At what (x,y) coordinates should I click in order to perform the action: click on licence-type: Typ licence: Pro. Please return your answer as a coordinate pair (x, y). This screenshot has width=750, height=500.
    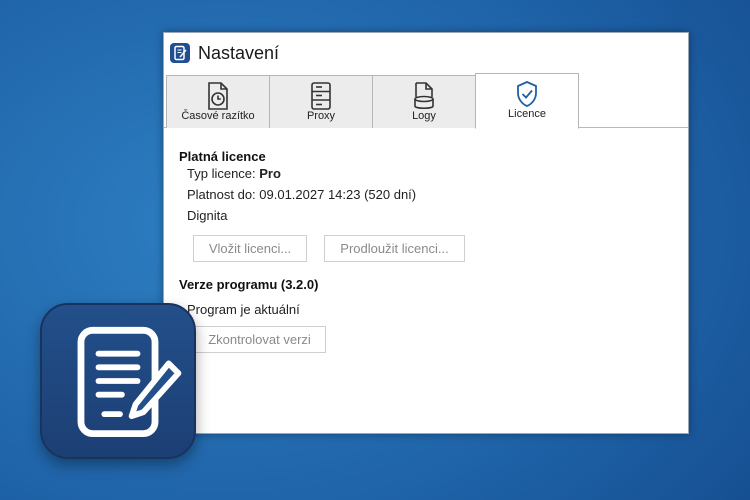
    Looking at the image, I should click on (234, 173).